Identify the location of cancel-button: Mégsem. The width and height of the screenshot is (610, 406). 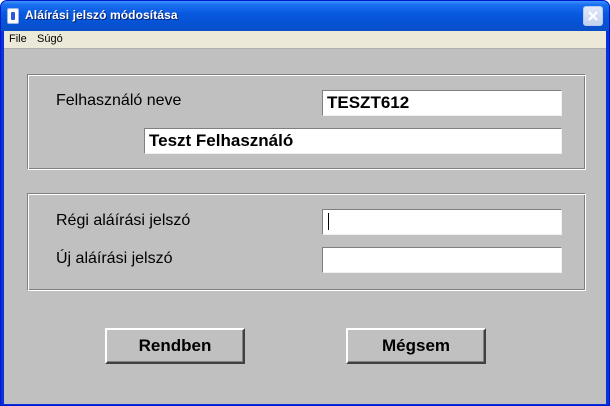
(416, 346).